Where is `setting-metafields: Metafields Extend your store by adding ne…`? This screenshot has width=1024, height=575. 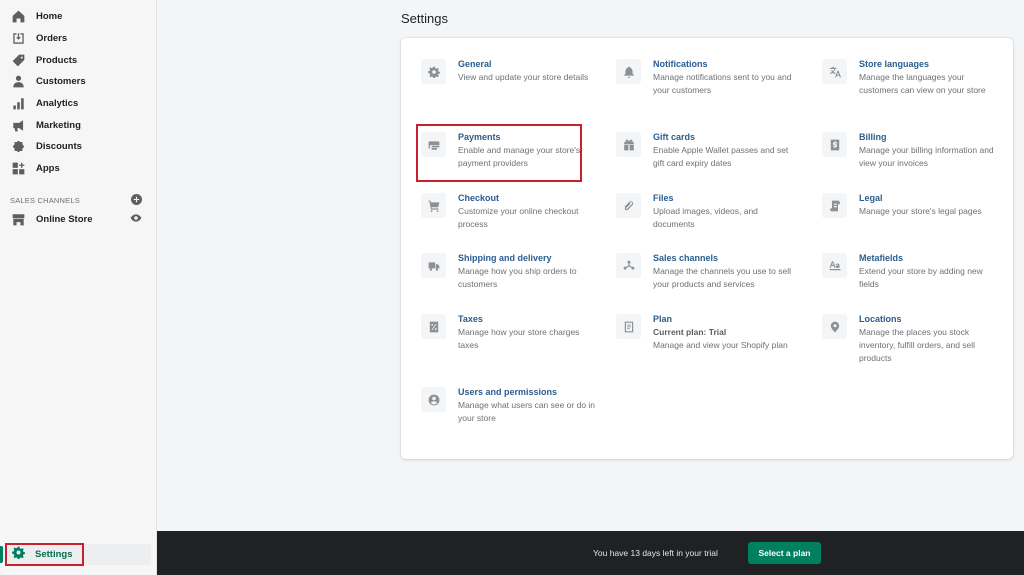 setting-metafields: Metafields Extend your store by adding ne… is located at coordinates (910, 271).